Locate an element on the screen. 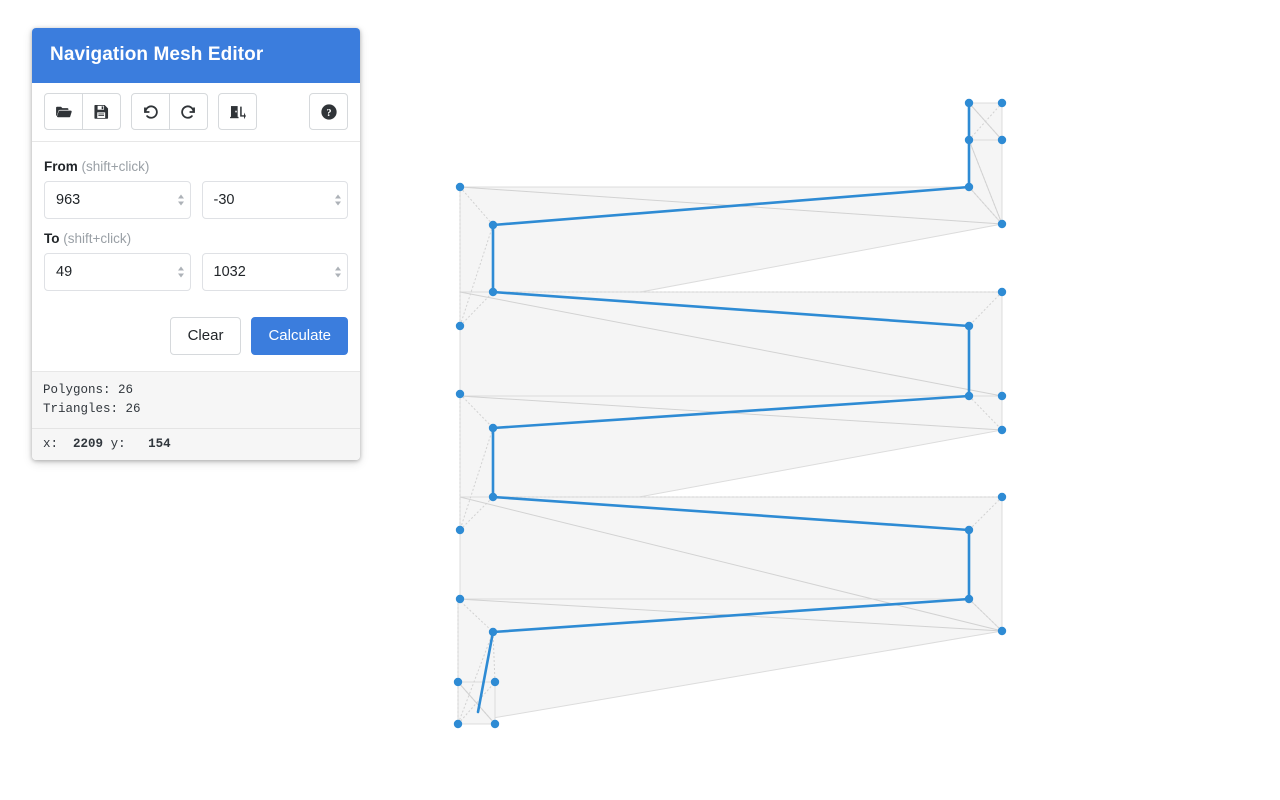  to-x-stepper is located at coordinates (180, 272).